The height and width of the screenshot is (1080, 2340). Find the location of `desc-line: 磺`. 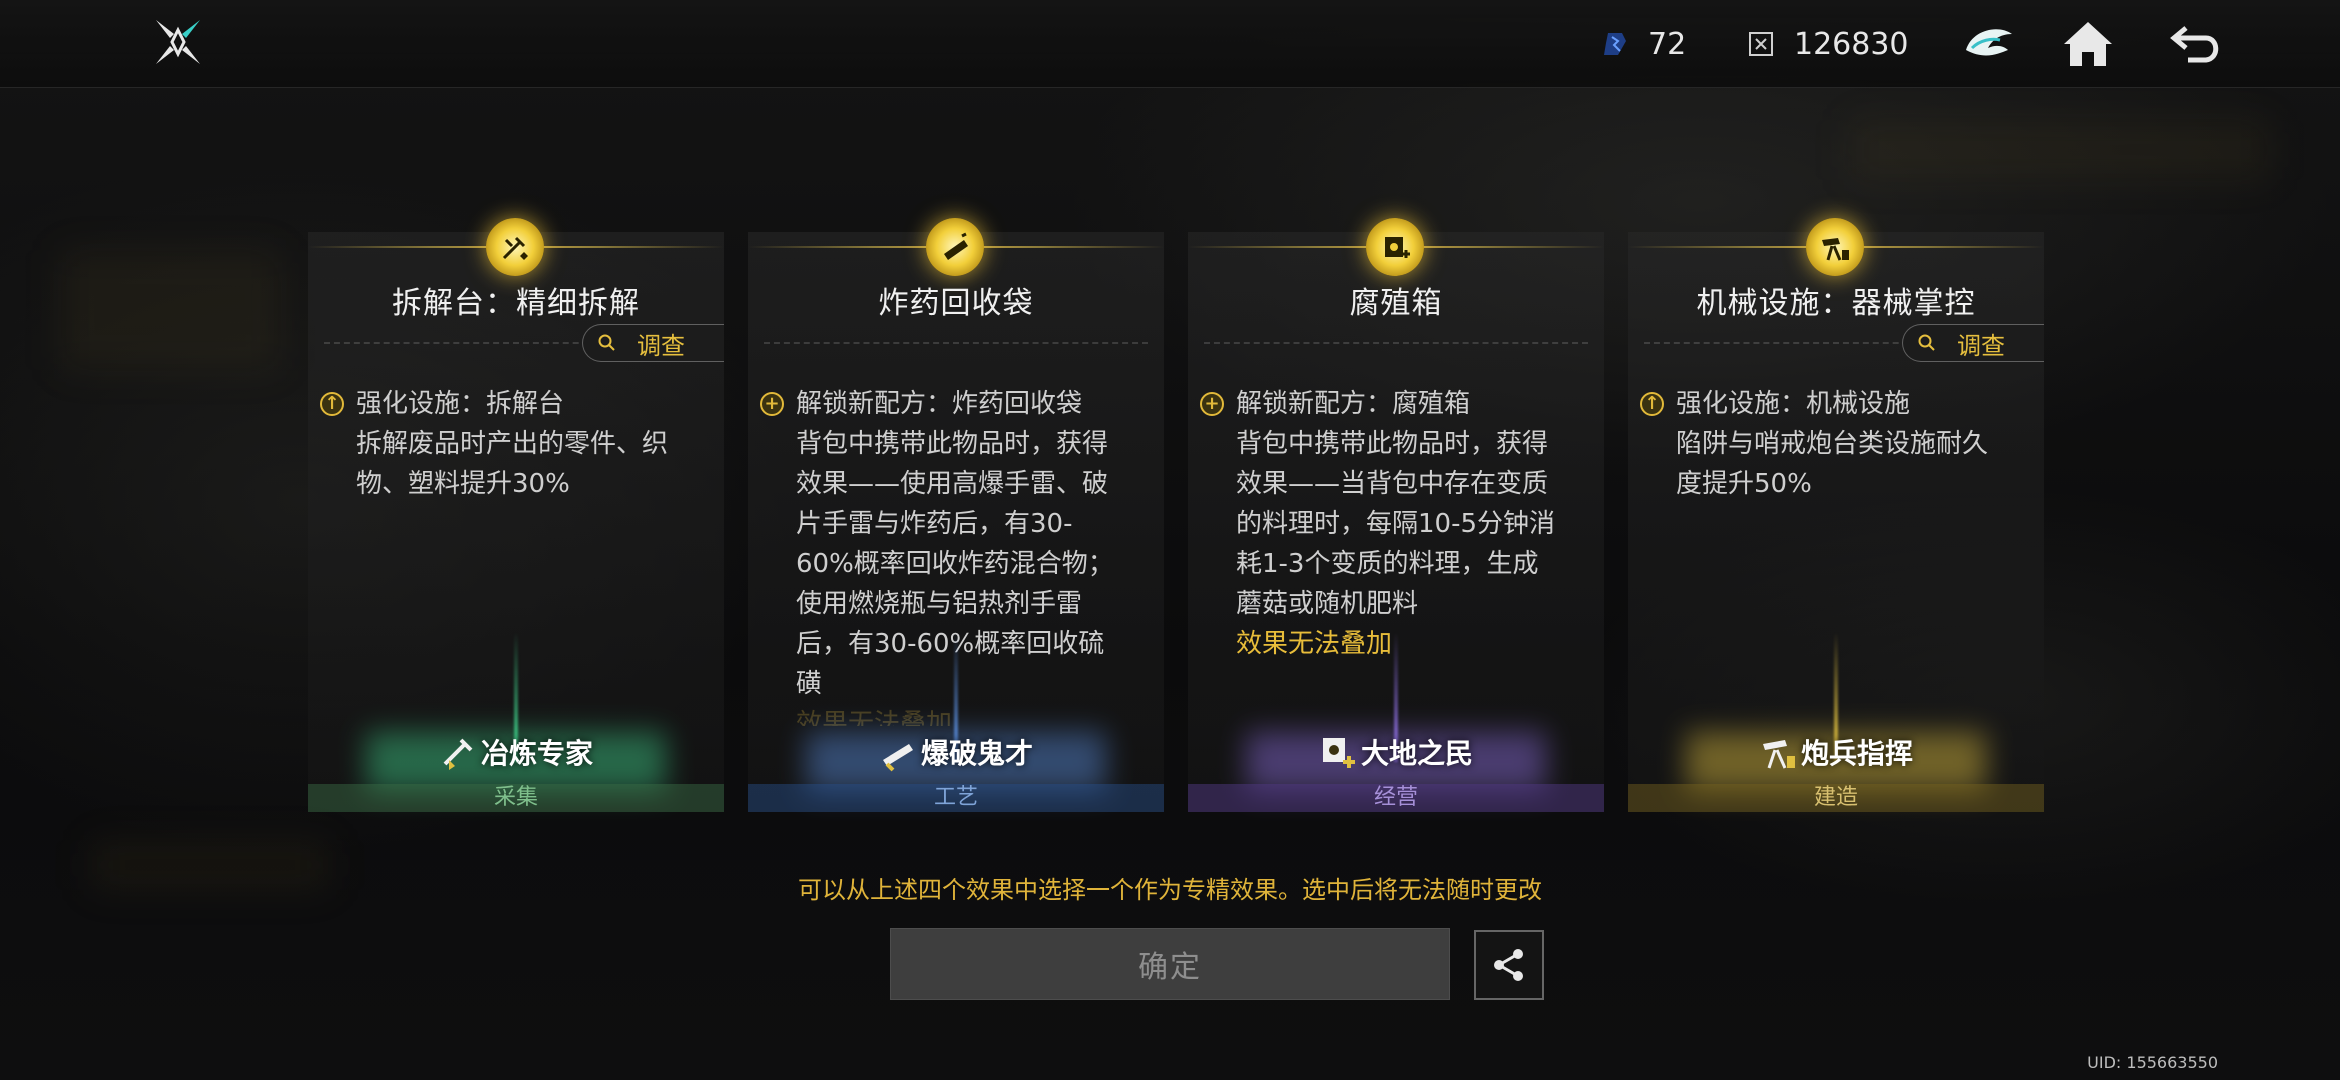

desc-line: 磺 is located at coordinates (809, 684).